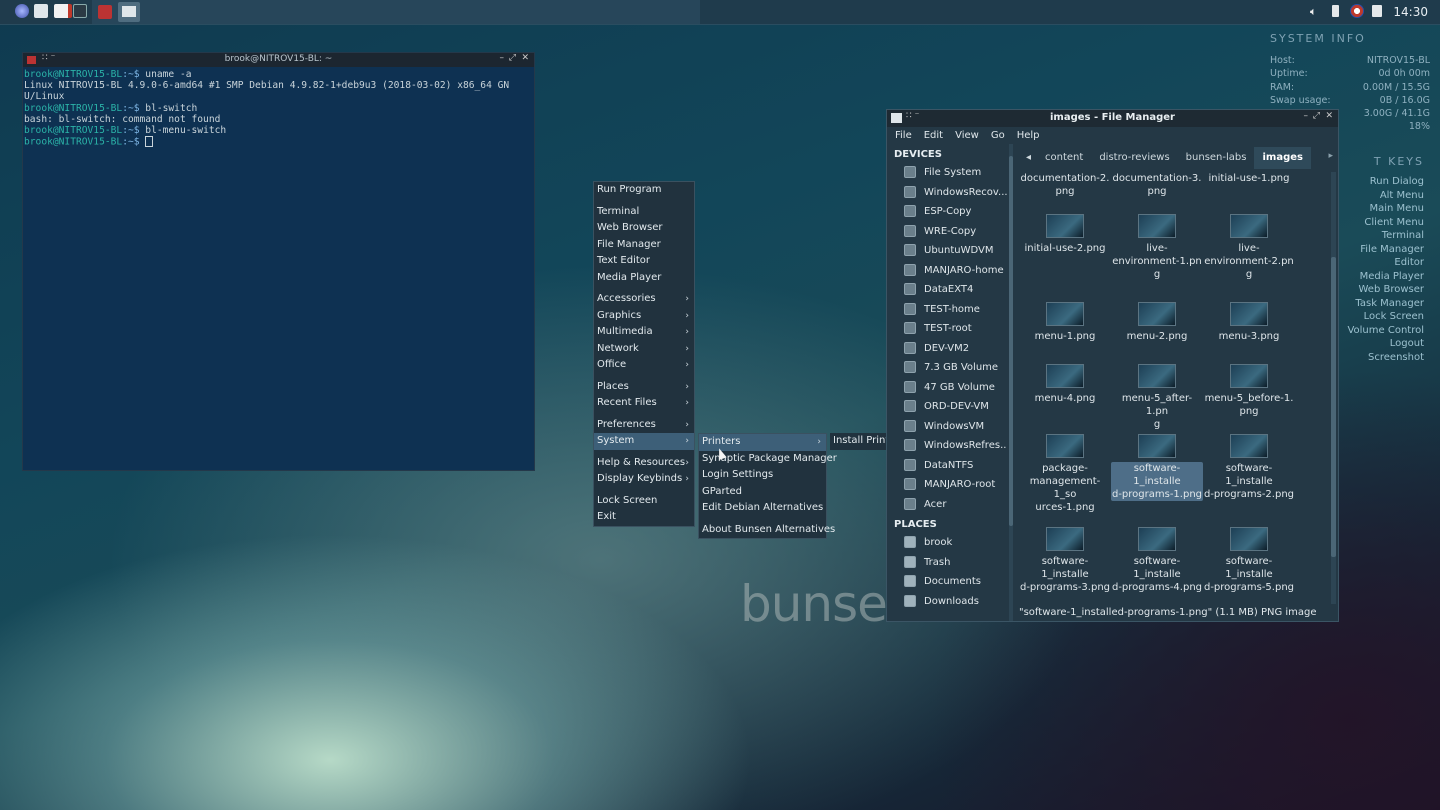  Describe the element at coordinates (644, 365) in the screenshot. I see `menu-item-office: Office ›` at that location.